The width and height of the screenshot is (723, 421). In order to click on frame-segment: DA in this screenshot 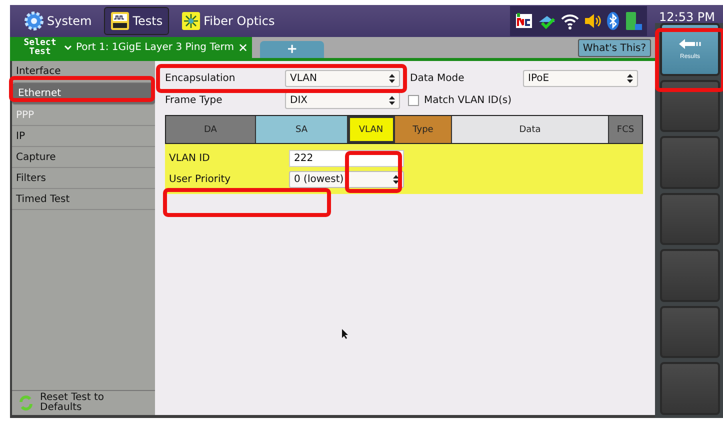, I will do `click(211, 129)`.